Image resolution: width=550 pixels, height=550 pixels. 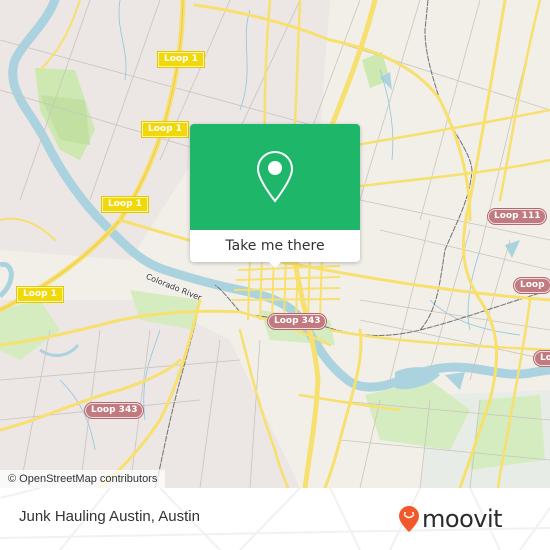 What do you see at coordinates (275, 264) in the screenshot?
I see `popup-pointer` at bounding box center [275, 264].